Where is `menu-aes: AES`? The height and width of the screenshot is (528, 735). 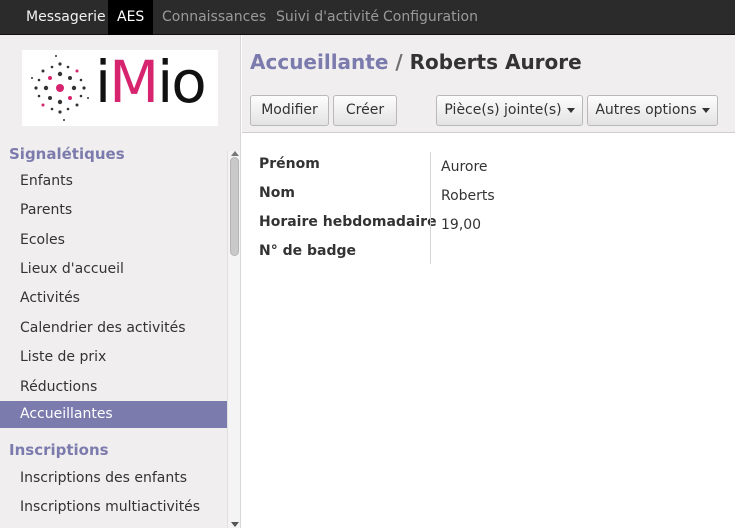 menu-aes: AES is located at coordinates (131, 17).